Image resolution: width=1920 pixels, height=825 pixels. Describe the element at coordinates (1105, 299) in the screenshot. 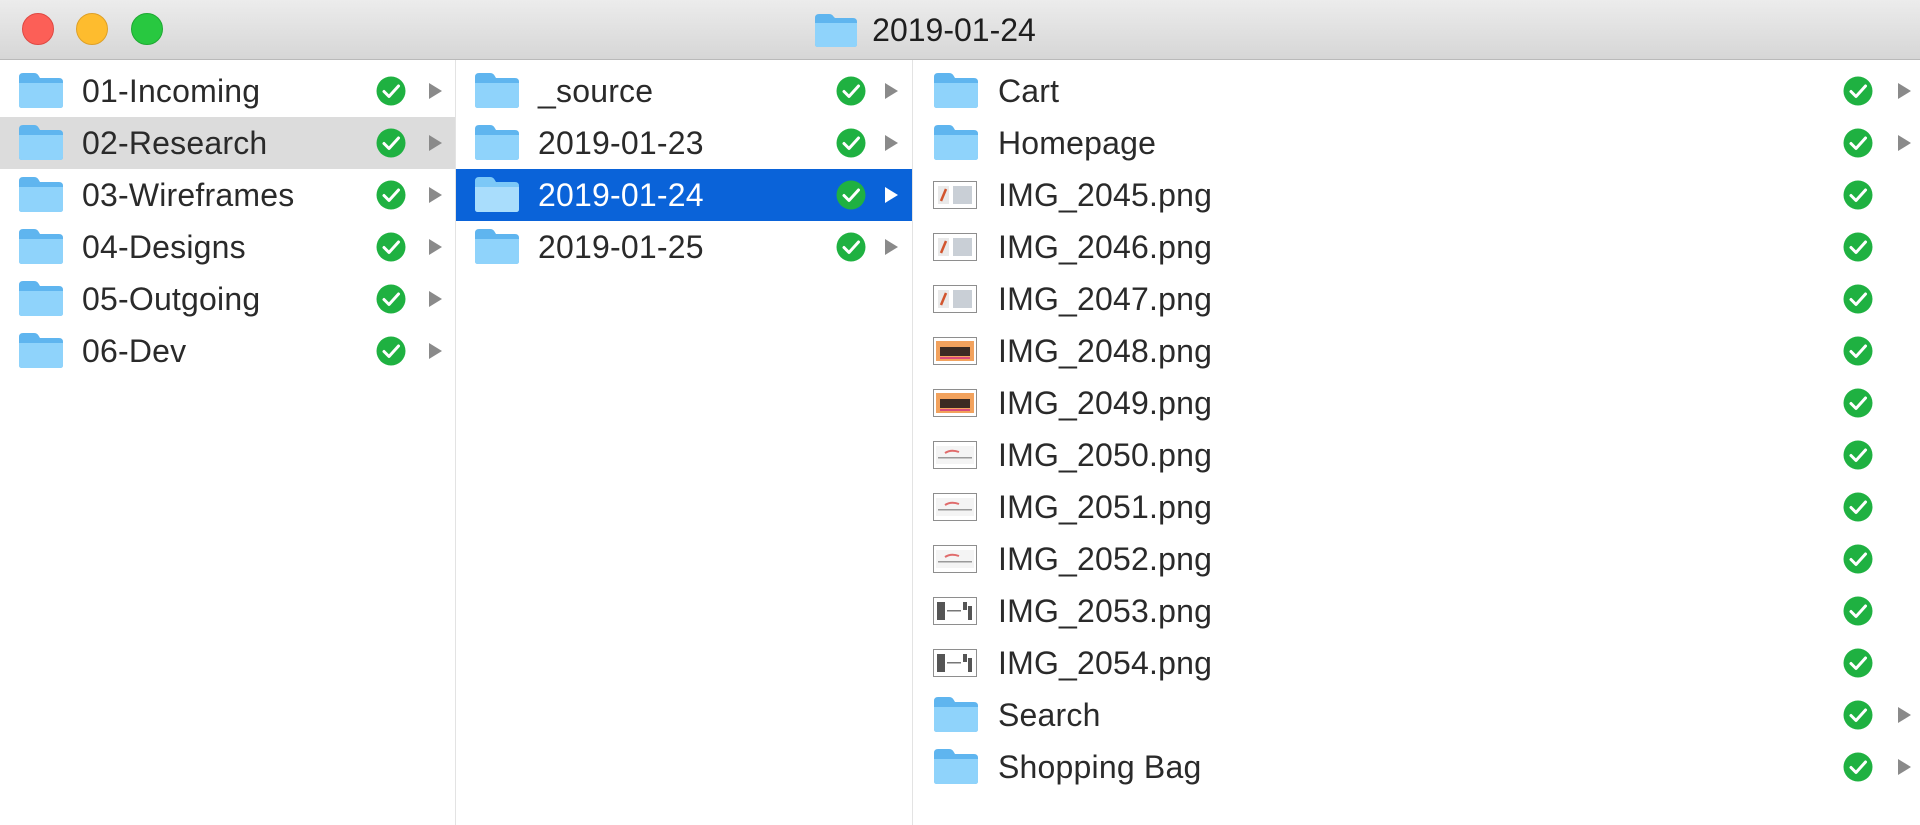

I see `item-name: IMG_2047.png` at that location.